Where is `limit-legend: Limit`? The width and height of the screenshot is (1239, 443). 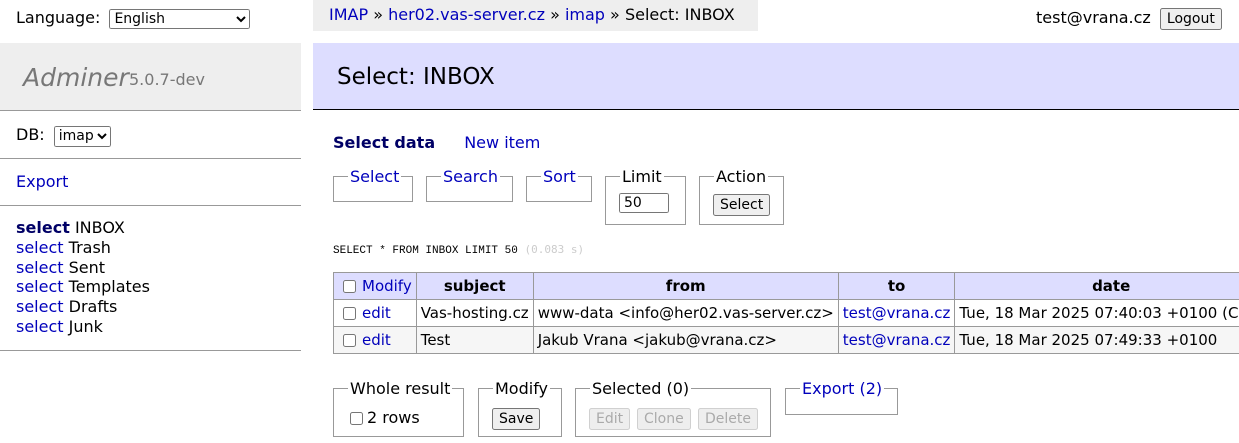
limit-legend: Limit is located at coordinates (642, 177).